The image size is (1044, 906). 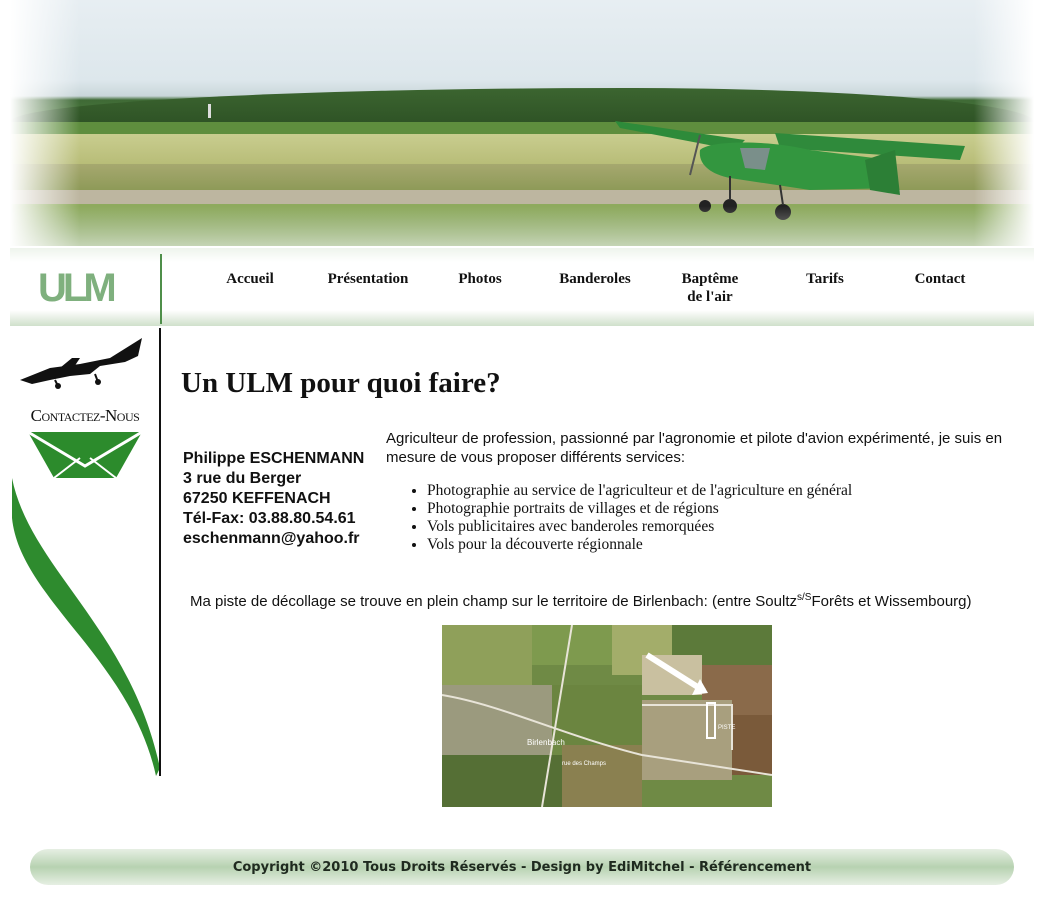 I want to click on runway-text-after: Forêts et Wissembourg), so click(x=891, y=601).